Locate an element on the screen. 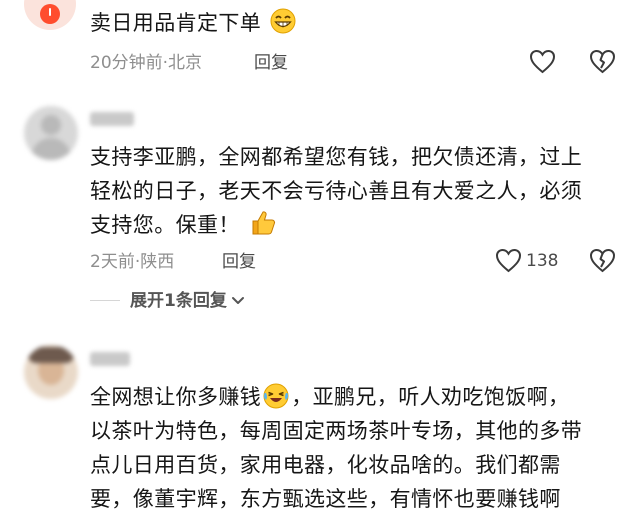 The width and height of the screenshot is (640, 516). comment-time: 20分钟前 is located at coordinates (126, 63).